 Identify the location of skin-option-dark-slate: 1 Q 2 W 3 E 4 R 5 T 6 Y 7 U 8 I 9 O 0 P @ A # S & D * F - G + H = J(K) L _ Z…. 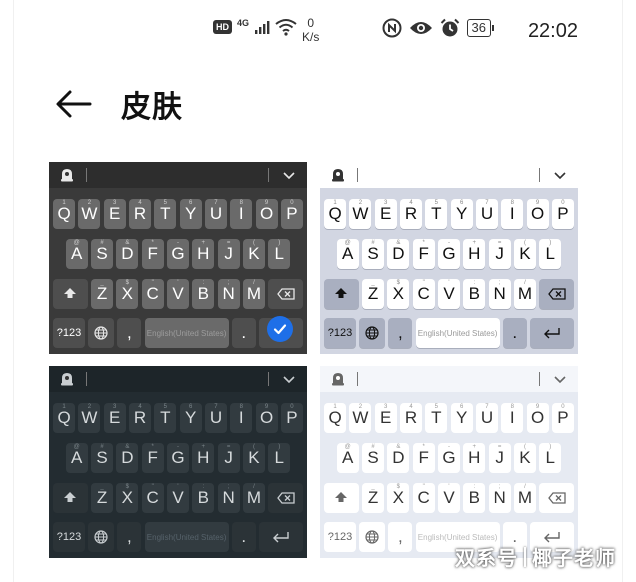
(178, 462).